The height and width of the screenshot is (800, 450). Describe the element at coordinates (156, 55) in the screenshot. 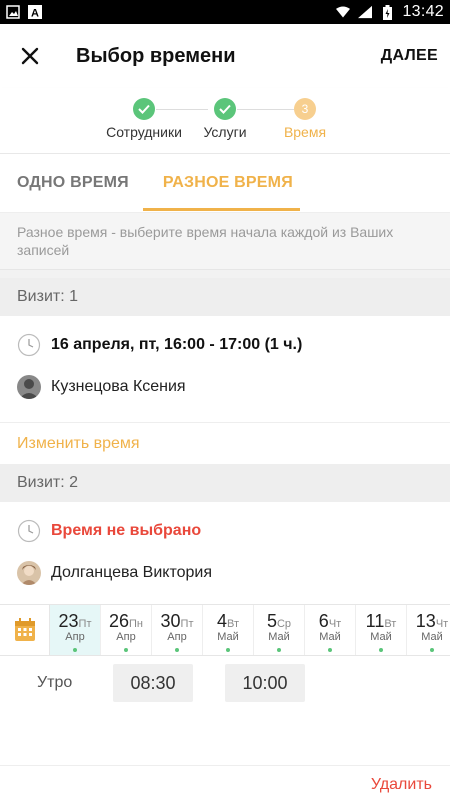

I see `page-title: Выбор времени` at that location.